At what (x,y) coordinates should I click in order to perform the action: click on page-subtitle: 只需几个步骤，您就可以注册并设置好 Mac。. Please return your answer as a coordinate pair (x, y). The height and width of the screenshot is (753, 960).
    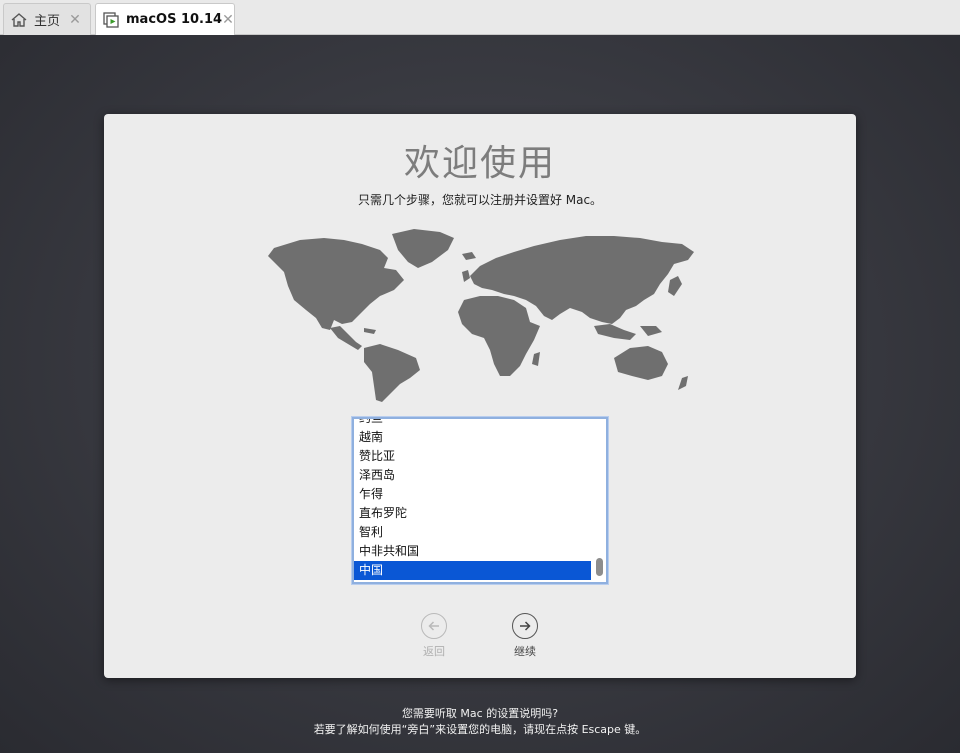
    Looking at the image, I should click on (480, 200).